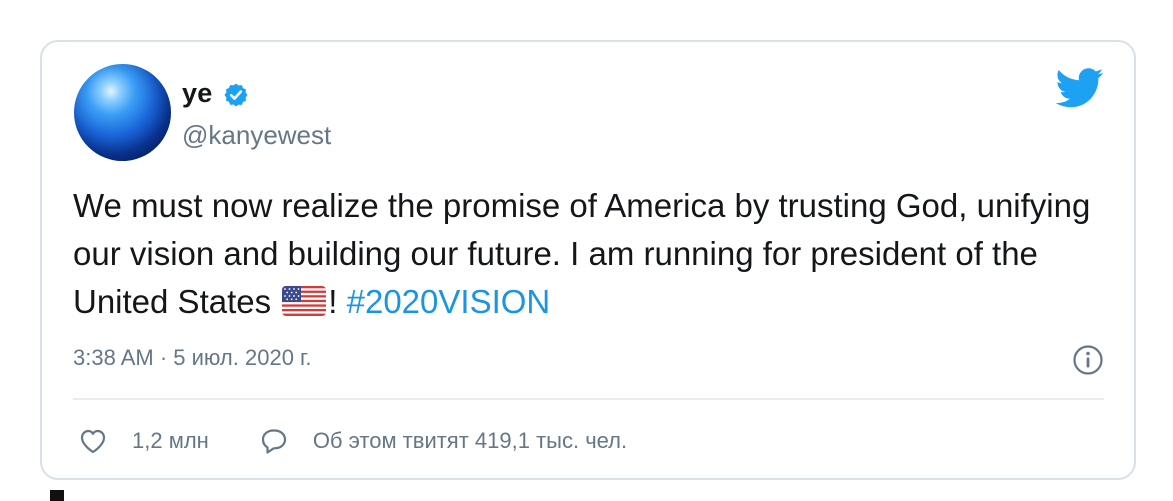 The image size is (1173, 501). Describe the element at coordinates (588, 399) in the screenshot. I see `divider` at that location.